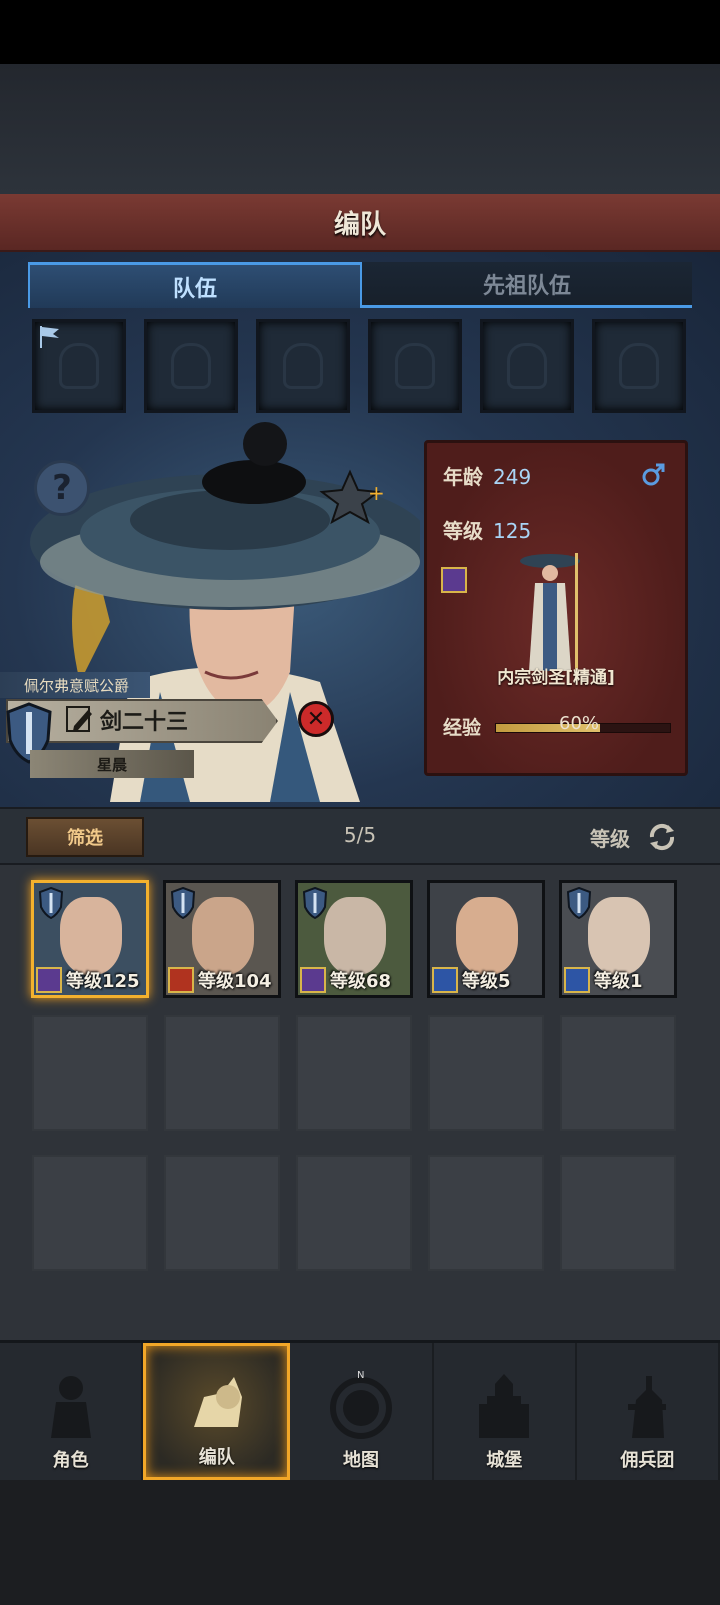  I want to click on class-figure, so click(550, 612).